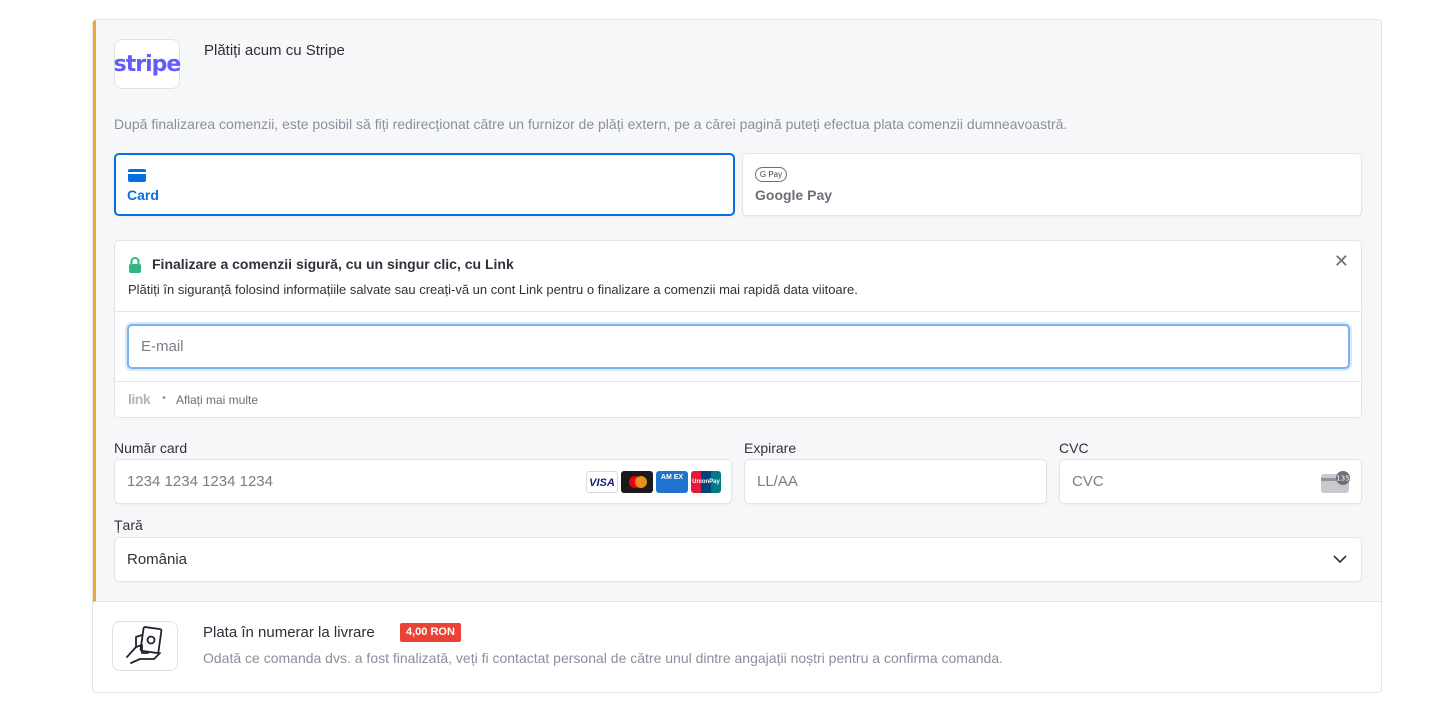  I want to click on cvc-label: CVC, so click(1074, 448).